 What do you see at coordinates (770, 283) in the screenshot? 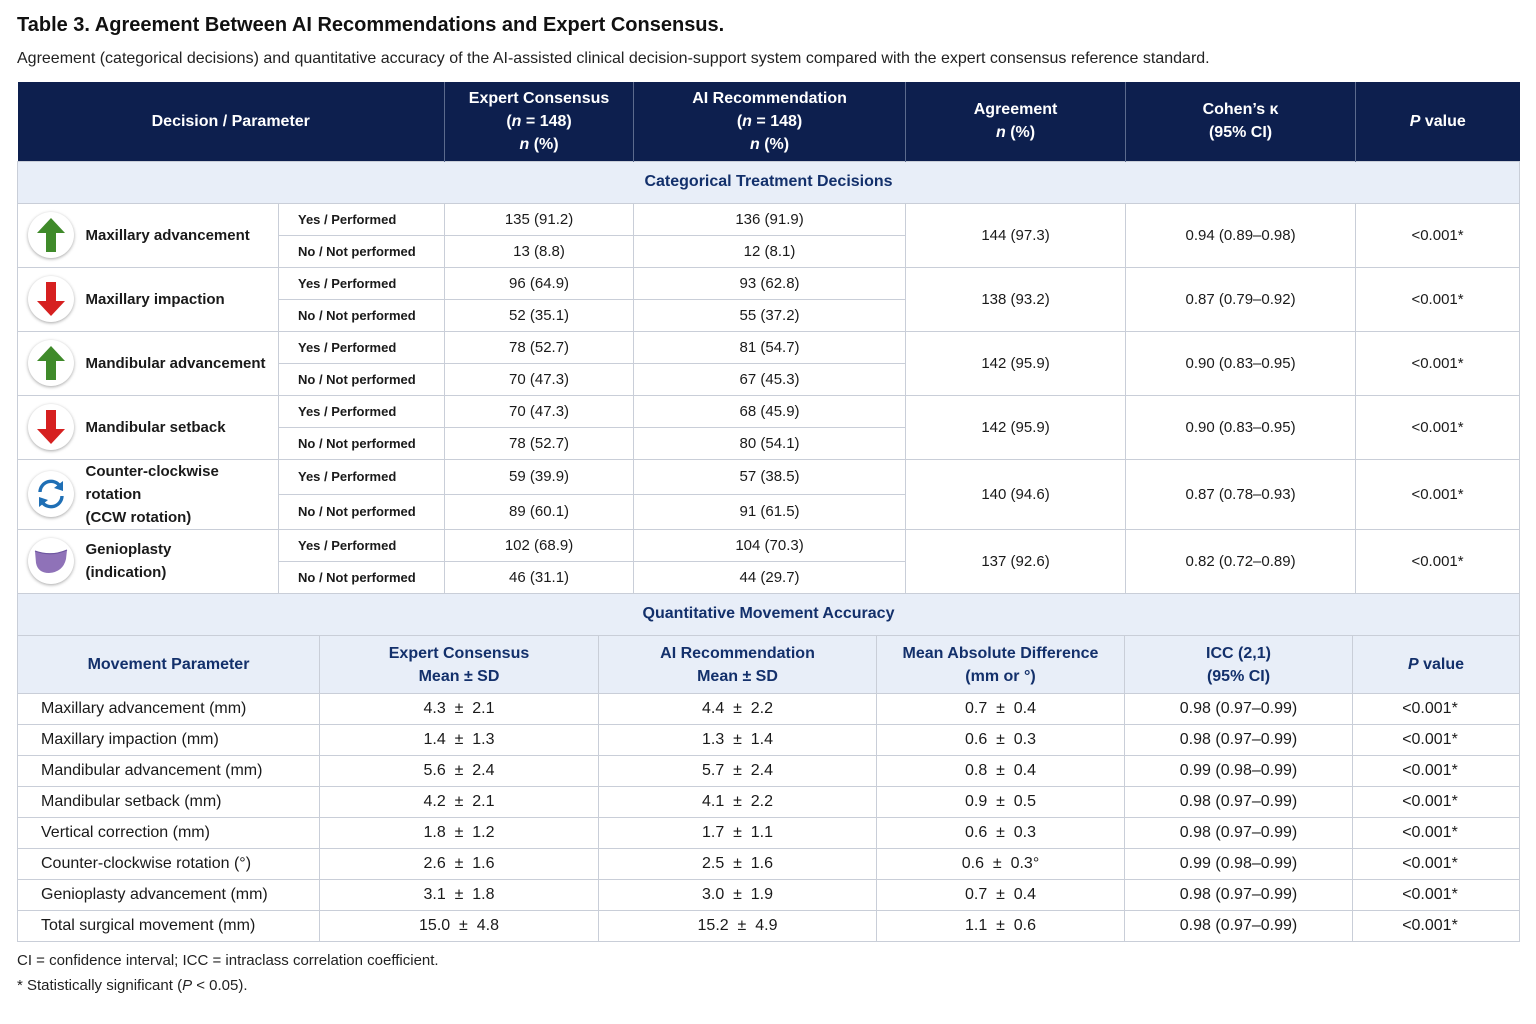
I see `ai-yes-value: 93 (62.8)` at bounding box center [770, 283].